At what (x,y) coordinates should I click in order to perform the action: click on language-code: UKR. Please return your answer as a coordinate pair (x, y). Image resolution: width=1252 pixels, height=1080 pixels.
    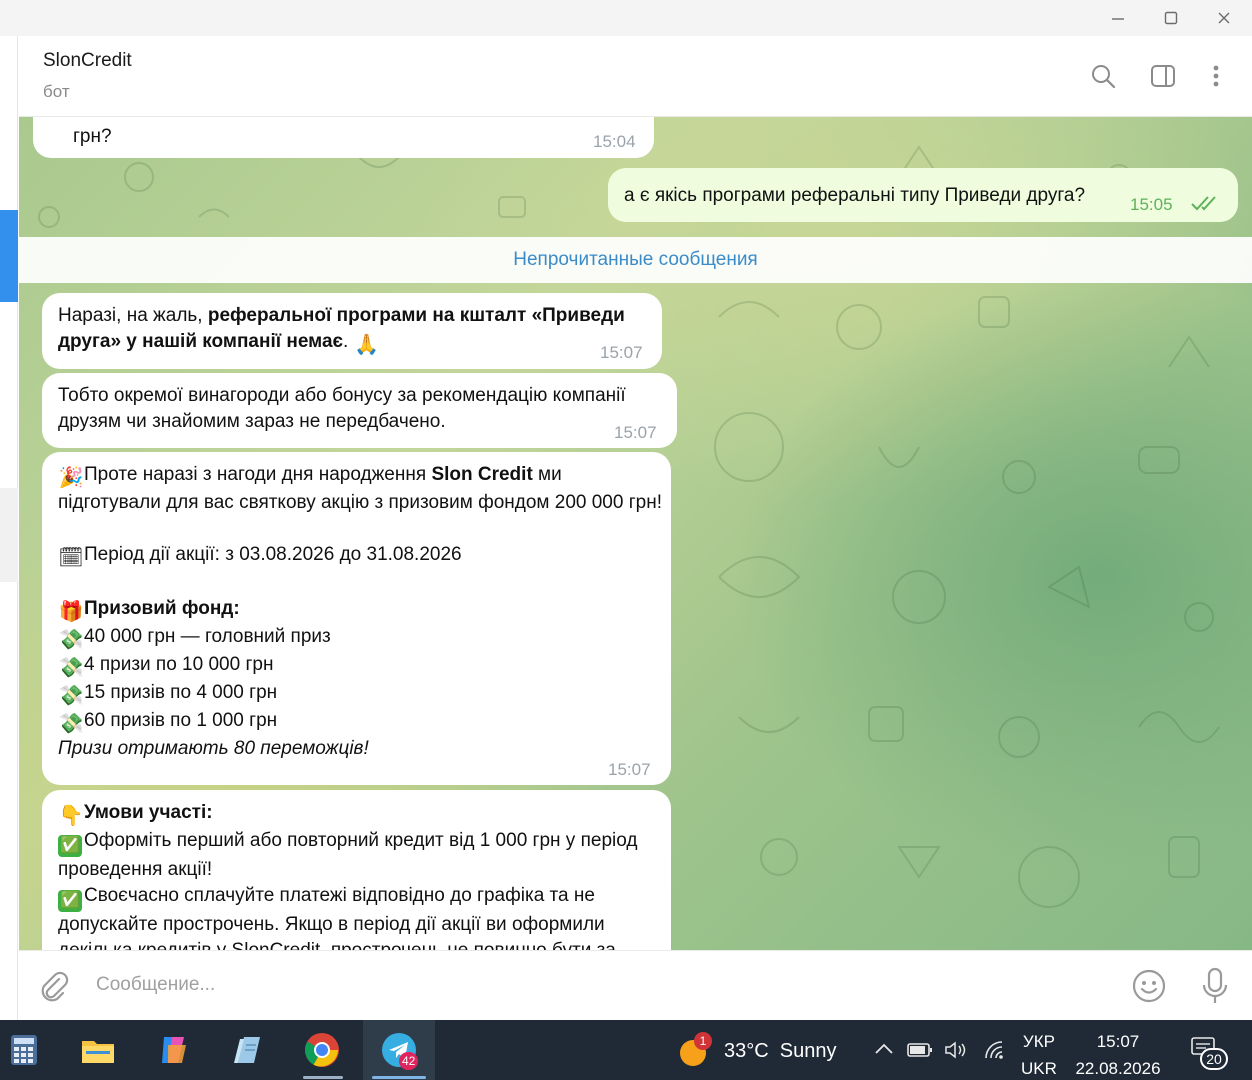
    Looking at the image, I should click on (1039, 1068).